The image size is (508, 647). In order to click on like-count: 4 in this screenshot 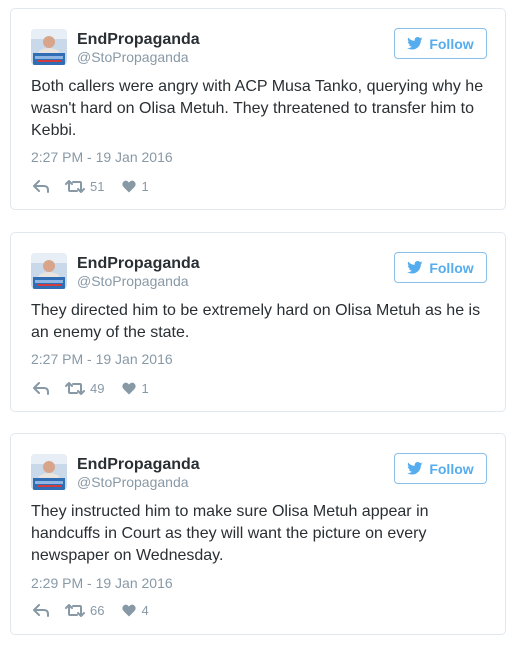, I will do `click(145, 610)`.